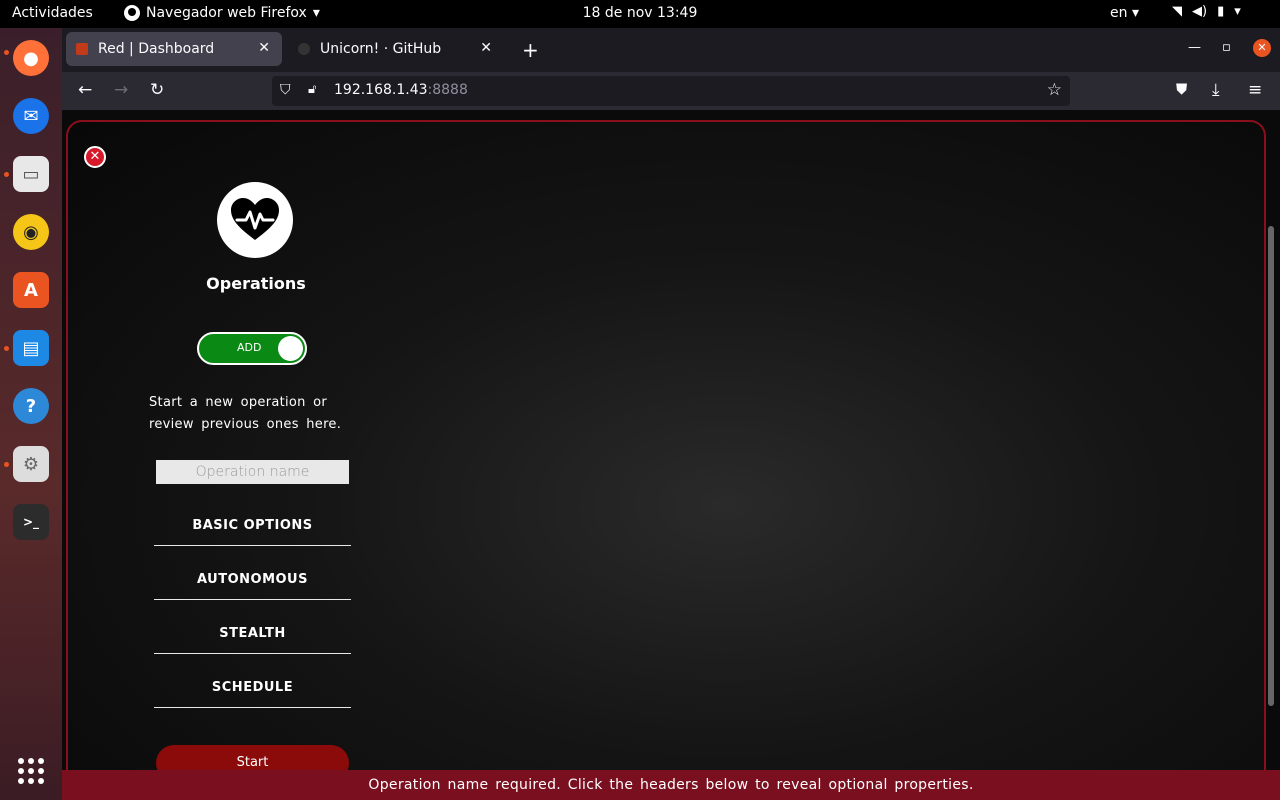 The width and height of the screenshot is (1280, 800). I want to click on activities-button: Actividades, so click(52, 13).